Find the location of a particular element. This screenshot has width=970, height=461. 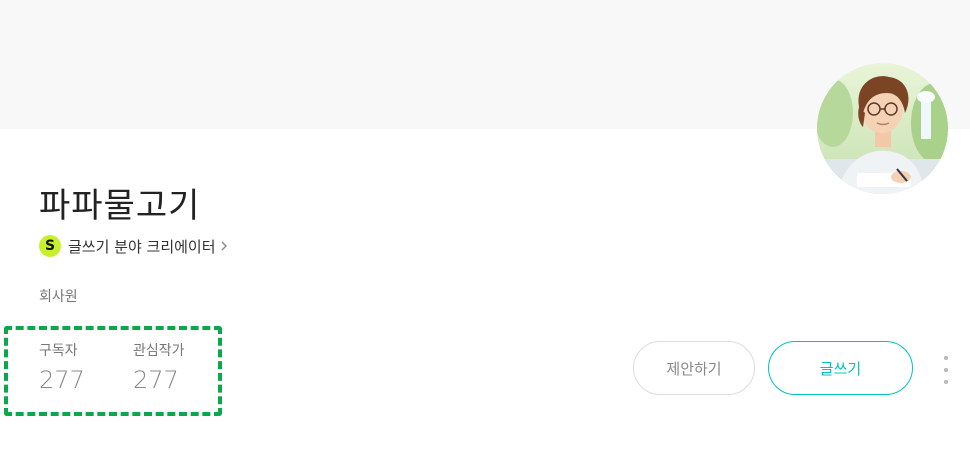

stat-following-label: 관심작가 is located at coordinates (159, 351).